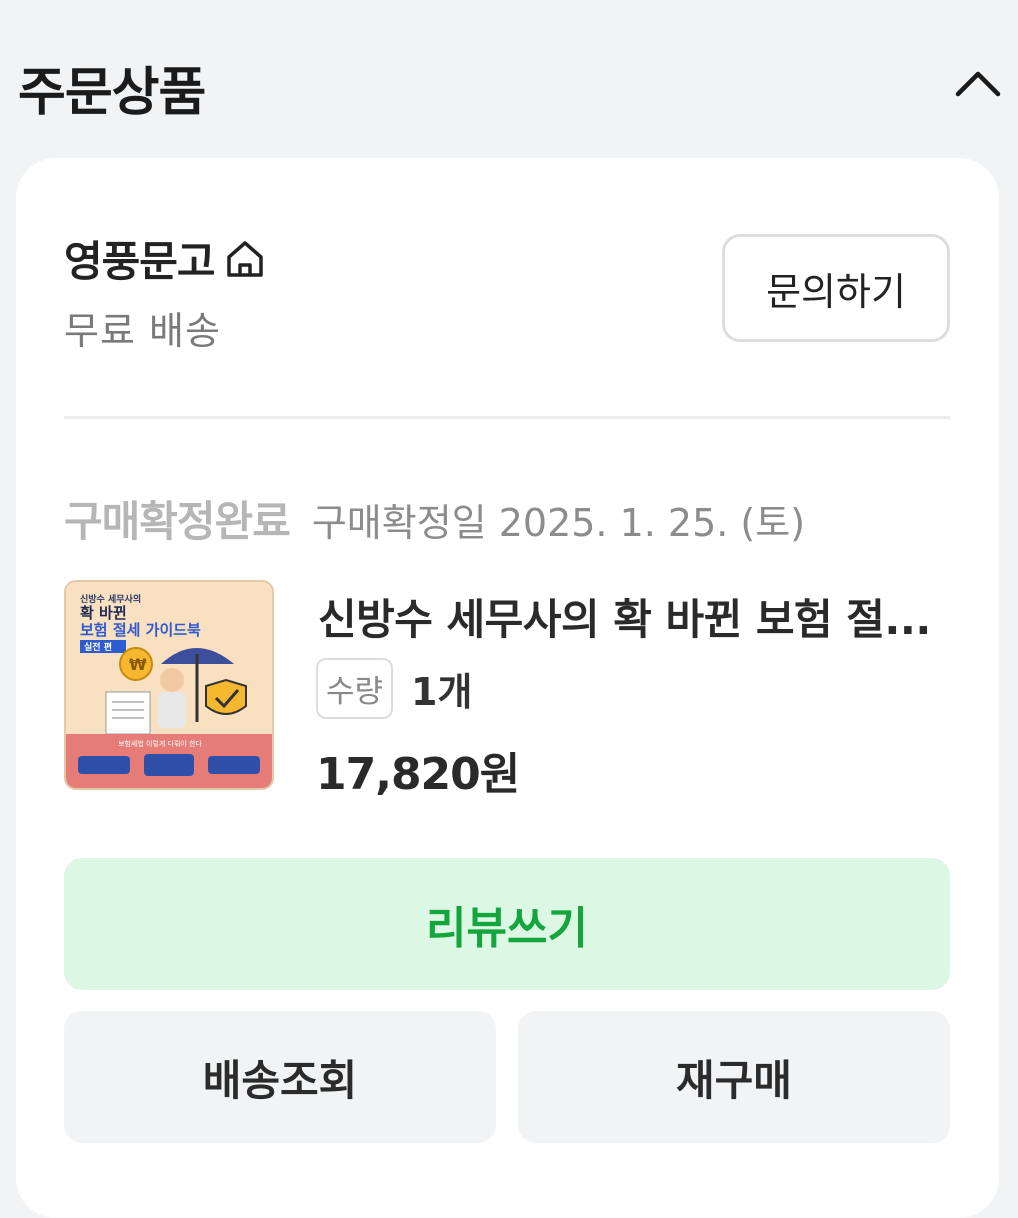 The image size is (1018, 1218). I want to click on order-status: 구매확정완료, so click(177, 521).